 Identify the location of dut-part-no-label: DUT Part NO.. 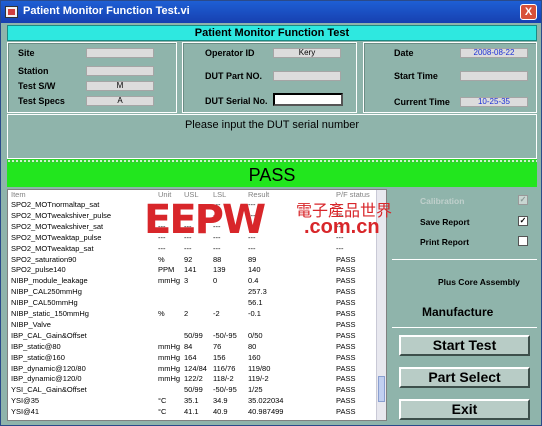
(234, 76).